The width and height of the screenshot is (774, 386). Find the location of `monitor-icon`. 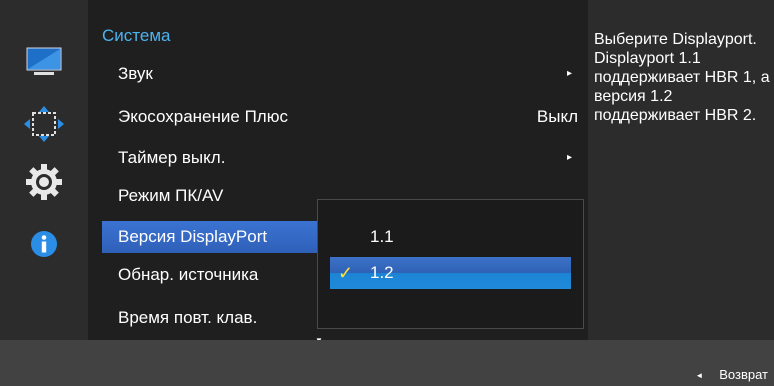

monitor-icon is located at coordinates (44, 62).